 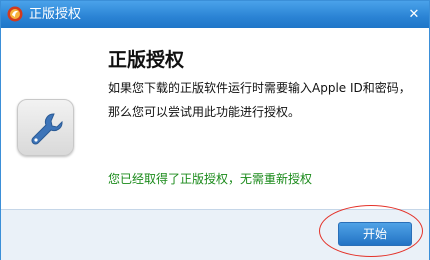 I want to click on wrench-icon, so click(x=47, y=129).